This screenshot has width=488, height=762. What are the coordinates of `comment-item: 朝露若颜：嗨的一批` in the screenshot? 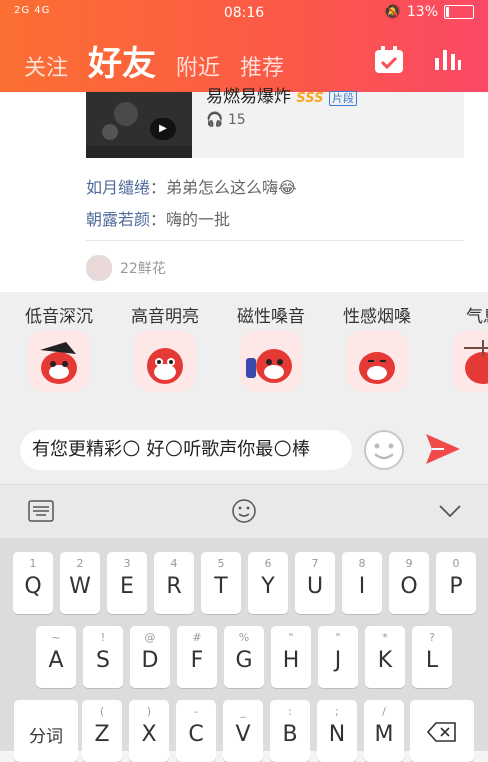 It's located at (158, 218).